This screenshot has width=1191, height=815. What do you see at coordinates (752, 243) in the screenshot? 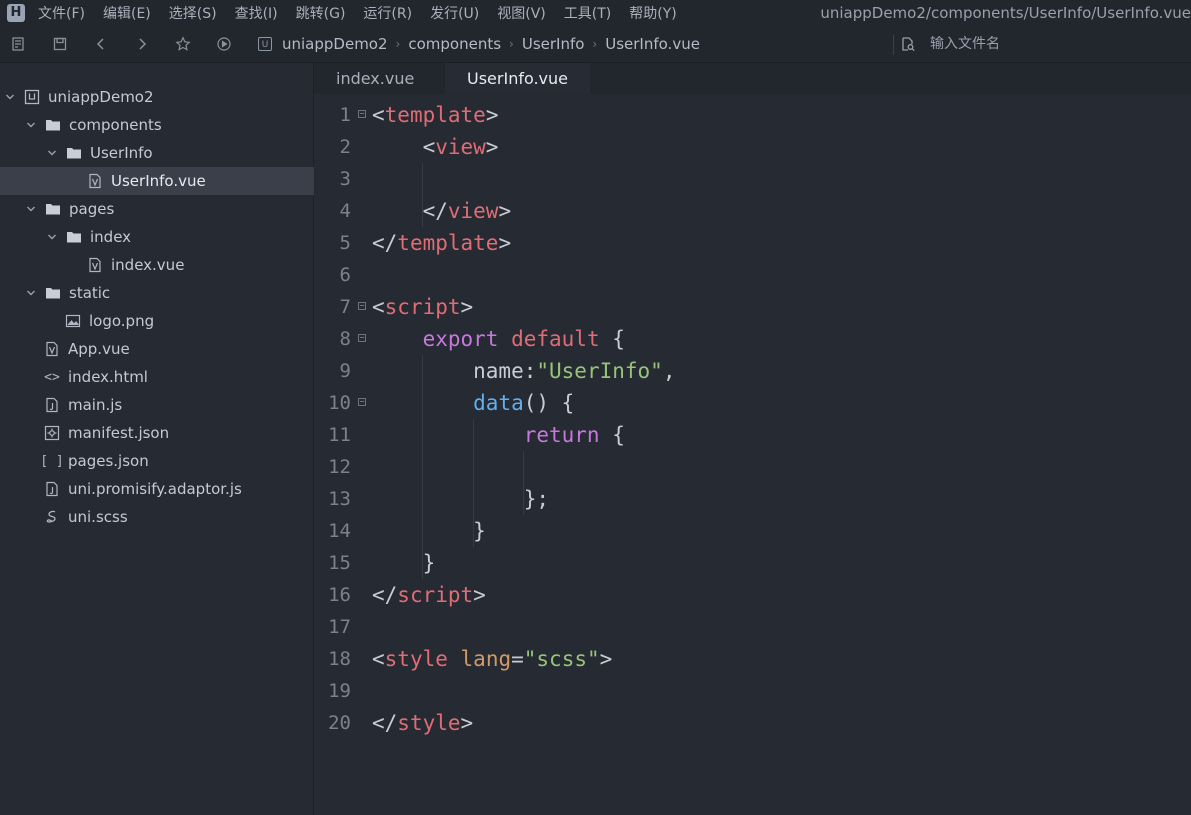
I see `code-line: 5 </template>` at bounding box center [752, 243].